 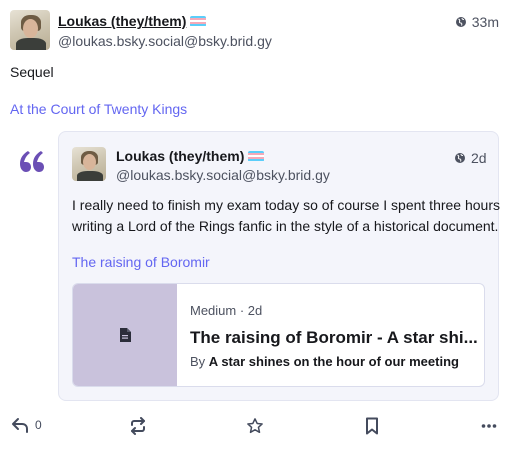 What do you see at coordinates (32, 72) in the screenshot?
I see `post-body: Sequel` at bounding box center [32, 72].